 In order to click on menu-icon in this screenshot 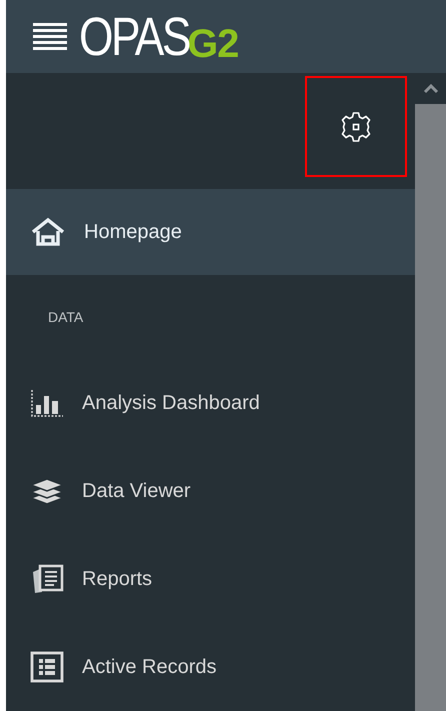, I will do `click(50, 36)`.